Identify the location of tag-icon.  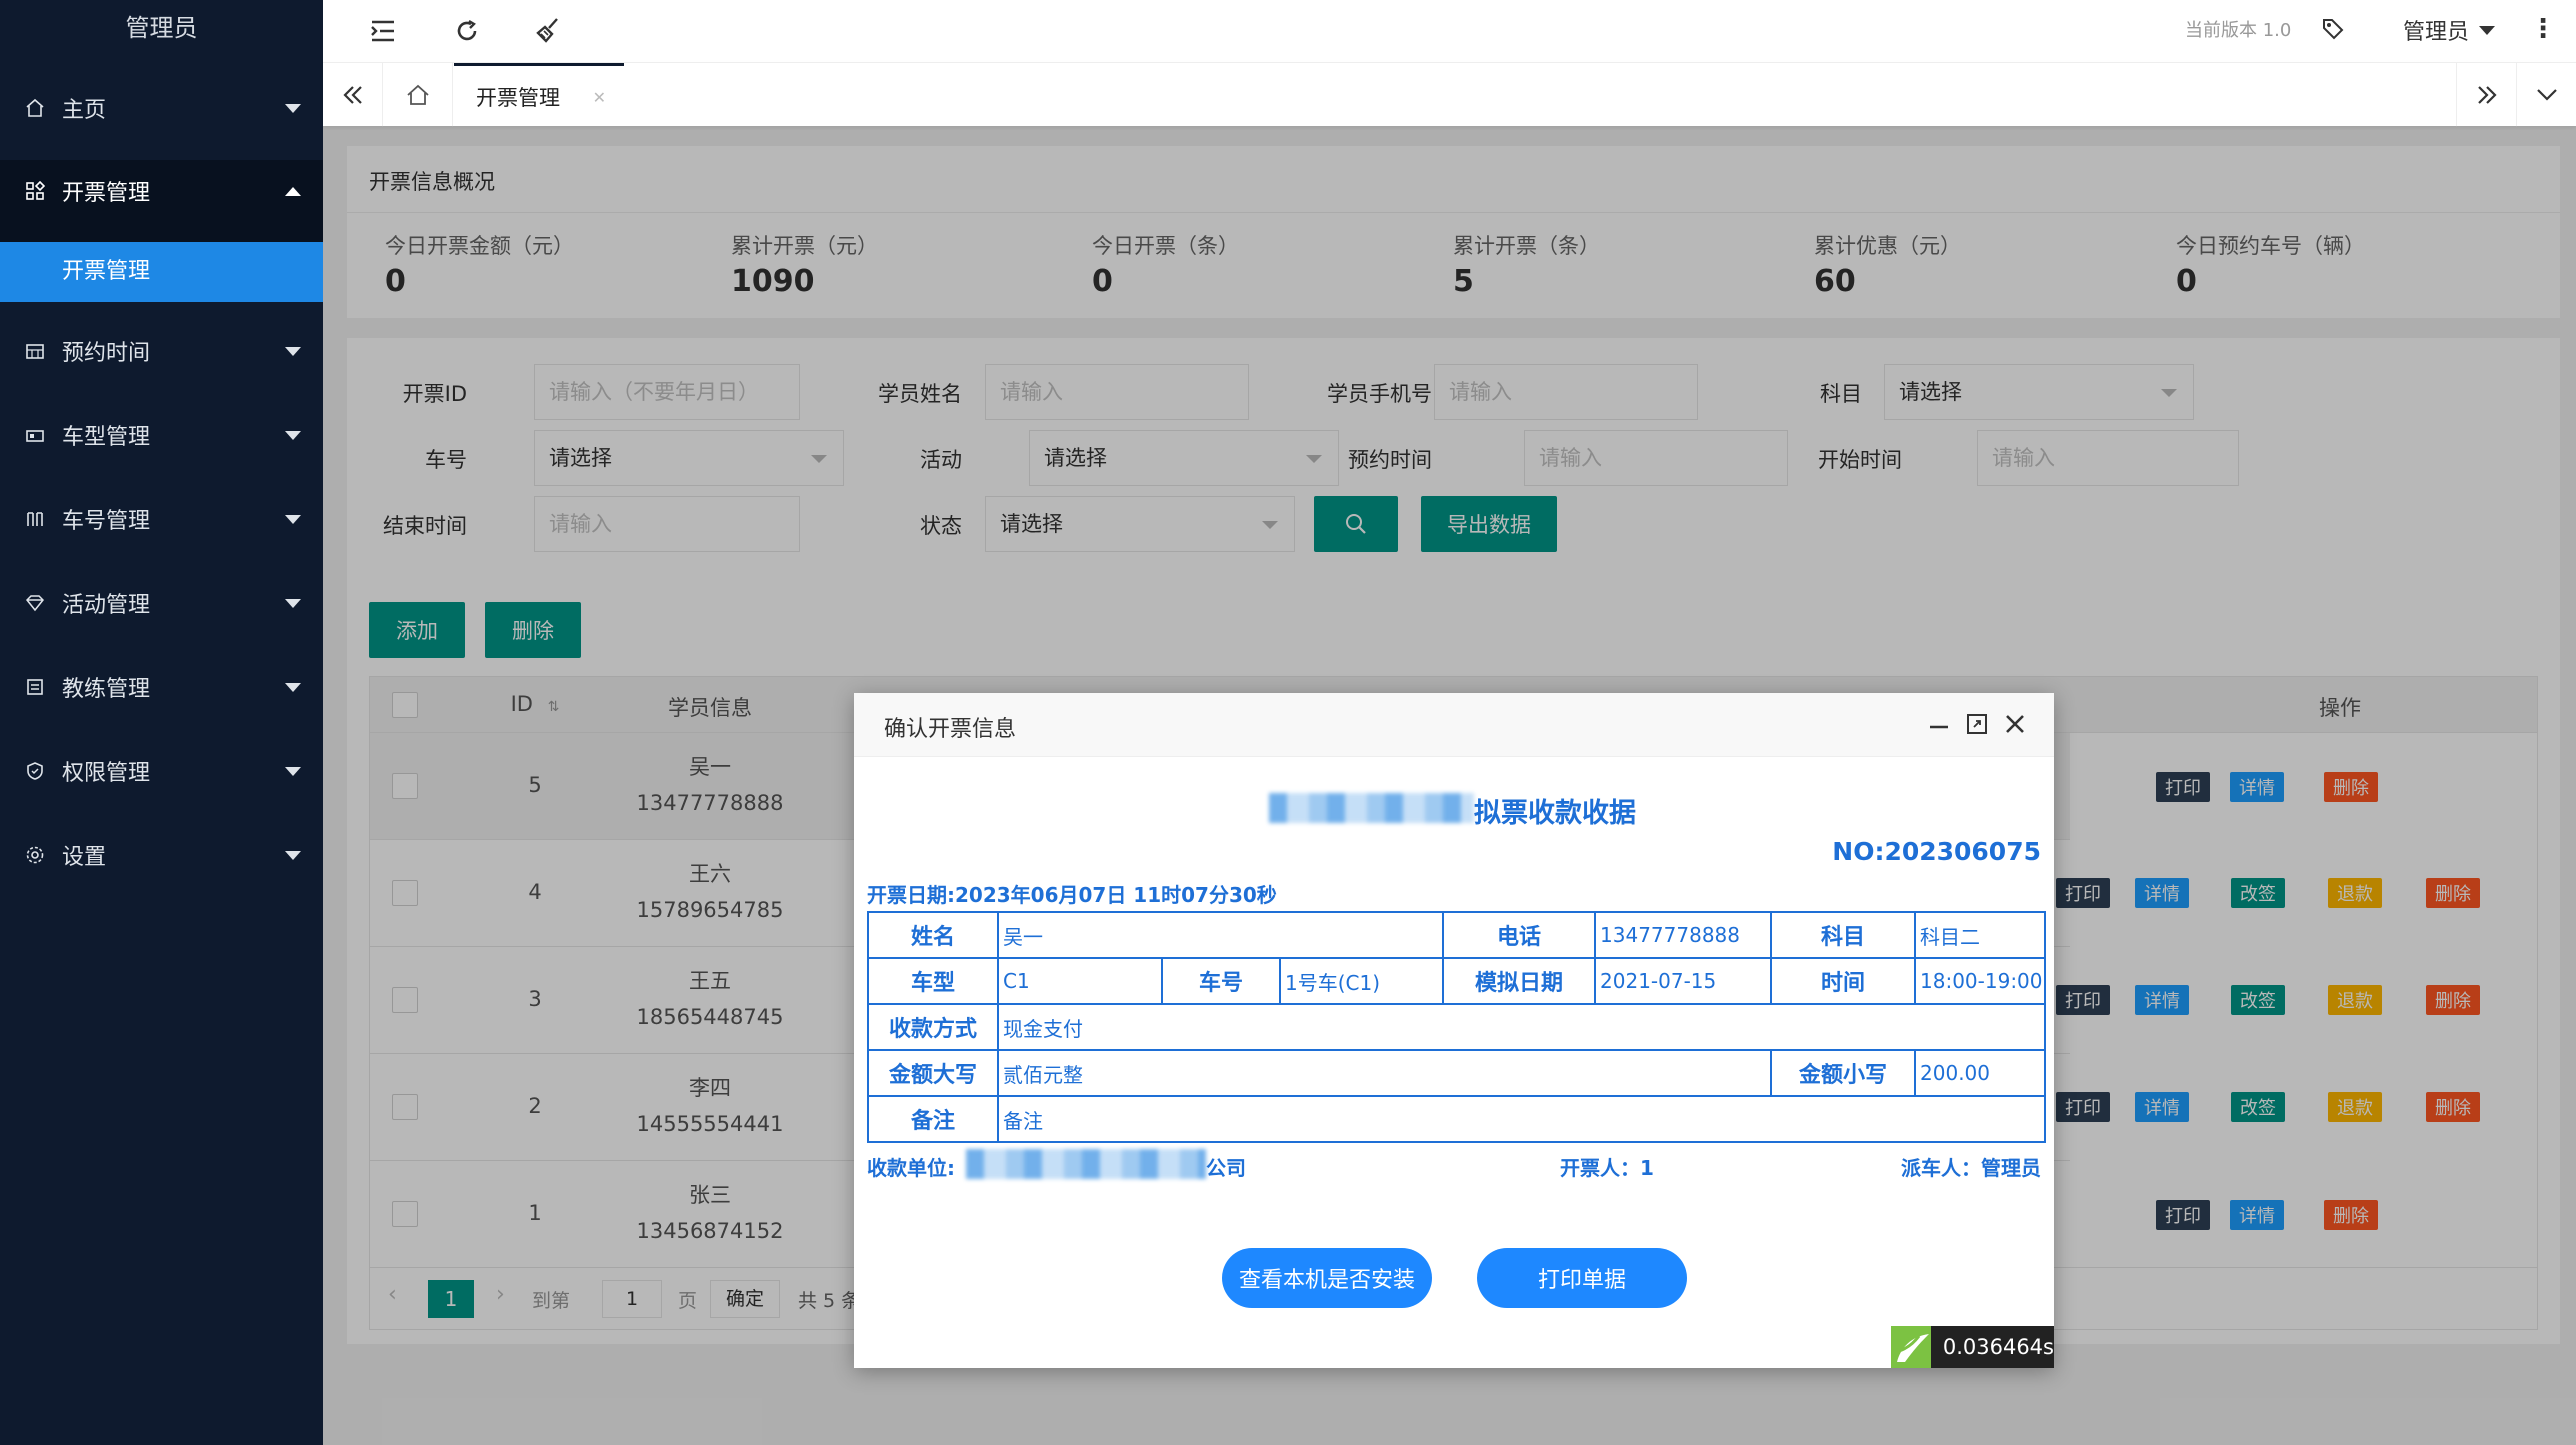
(2333, 29).